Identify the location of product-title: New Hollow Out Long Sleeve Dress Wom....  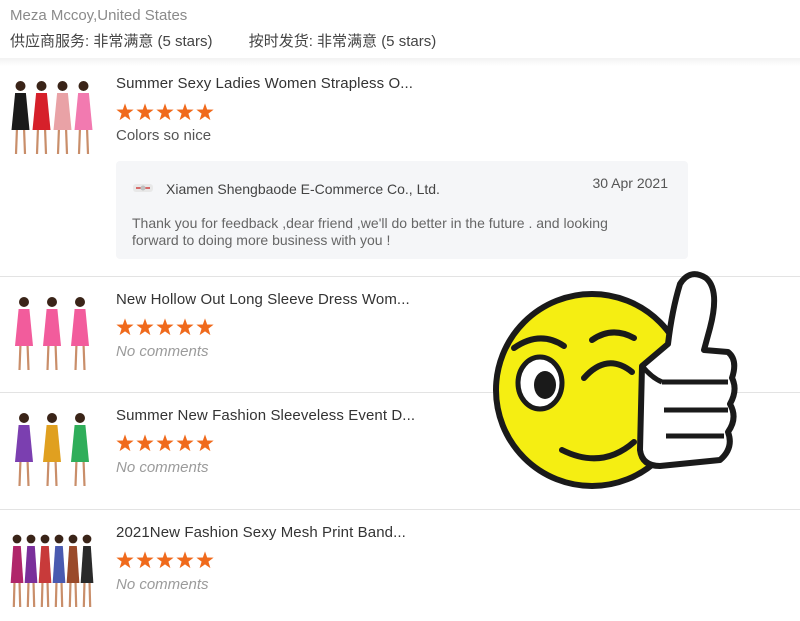
(263, 300).